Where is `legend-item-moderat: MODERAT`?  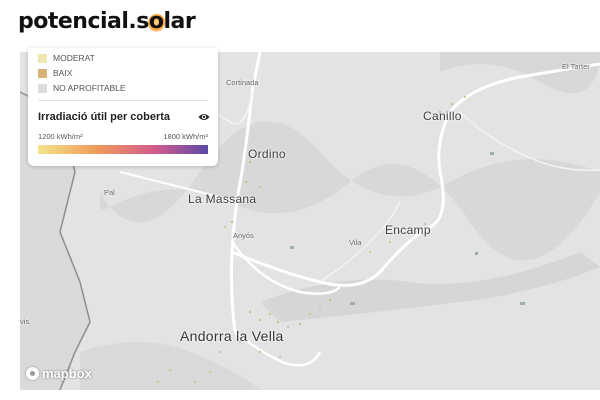 legend-item-moderat: MODERAT is located at coordinates (66, 58).